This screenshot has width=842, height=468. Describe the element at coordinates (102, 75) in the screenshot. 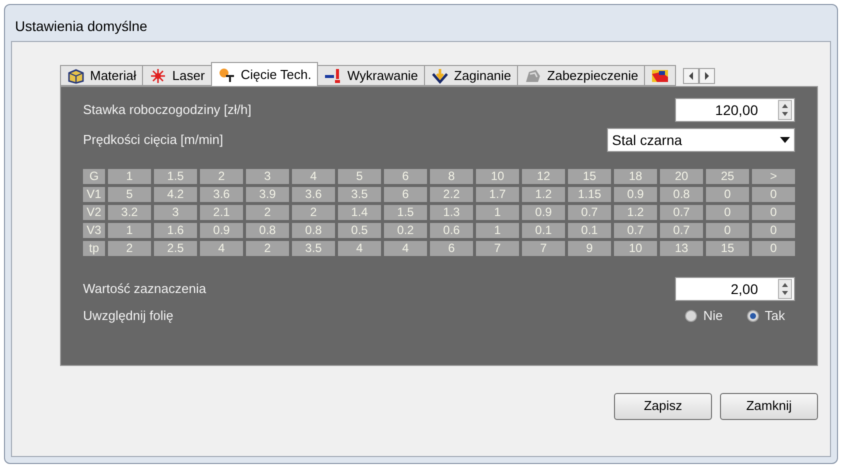

I see `tab: Materiał` at that location.